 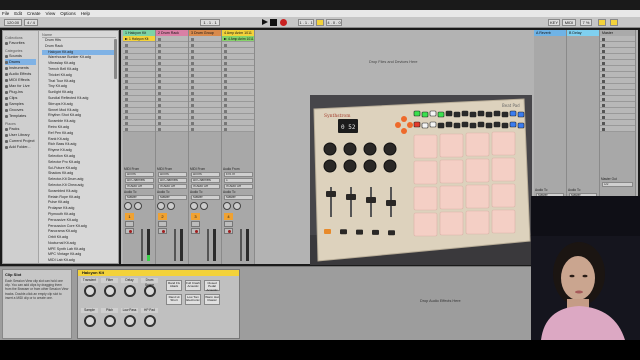 What do you see at coordinates (139, 174) in the screenshot?
I see `input-type-select: All Ins` at bounding box center [139, 174].